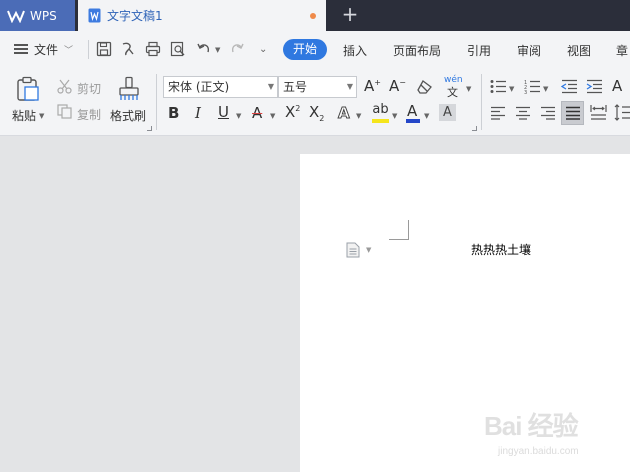  What do you see at coordinates (479, 50) in the screenshot?
I see `tab-references: 引用` at bounding box center [479, 50].